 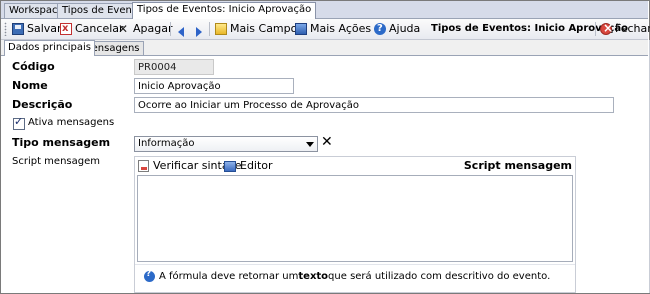 I want to click on editor-icon, so click(x=230, y=166).